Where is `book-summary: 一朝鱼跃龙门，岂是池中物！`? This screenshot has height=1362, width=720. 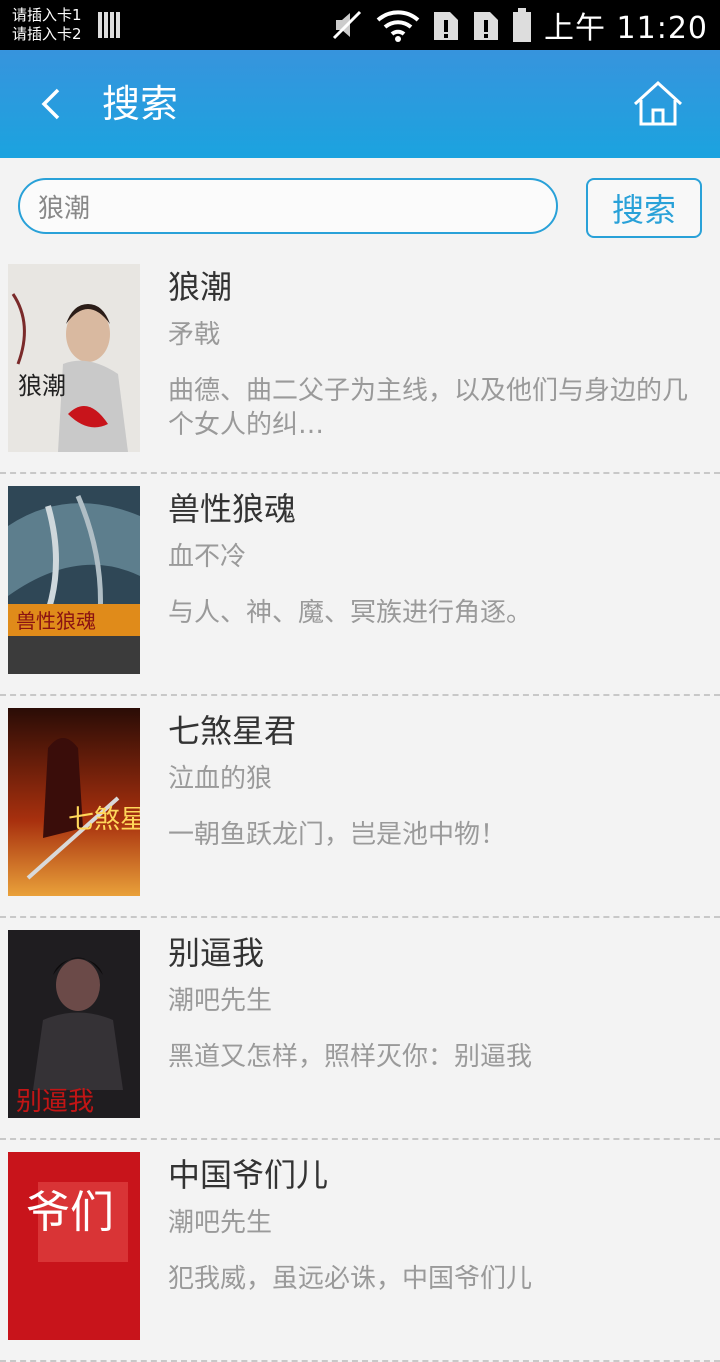 book-summary: 一朝鱼跃龙门，岂是池中物！ is located at coordinates (337, 835).